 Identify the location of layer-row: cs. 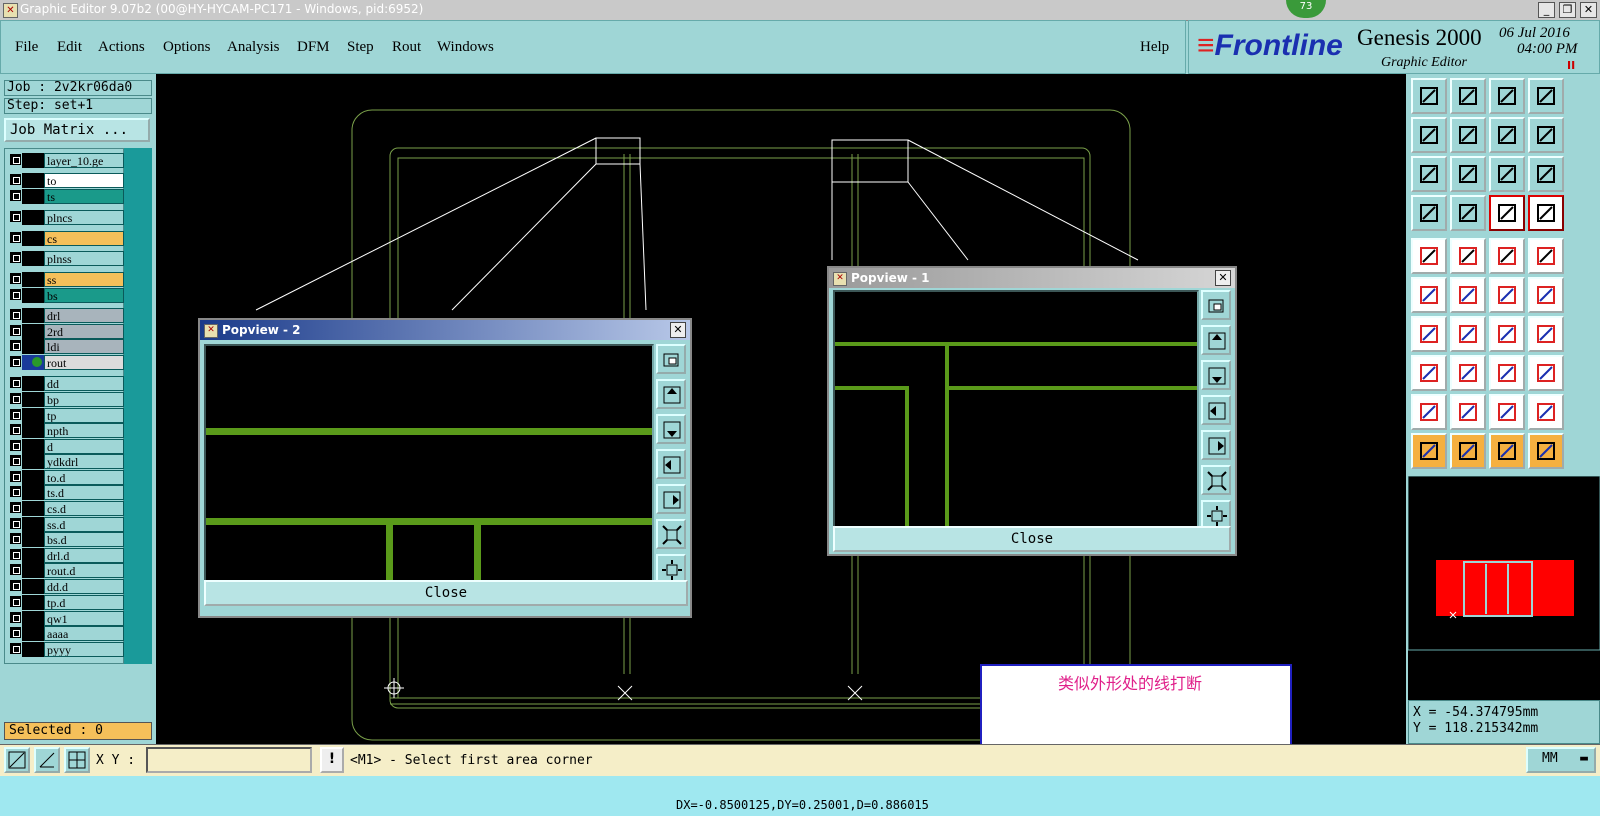
(66, 238).